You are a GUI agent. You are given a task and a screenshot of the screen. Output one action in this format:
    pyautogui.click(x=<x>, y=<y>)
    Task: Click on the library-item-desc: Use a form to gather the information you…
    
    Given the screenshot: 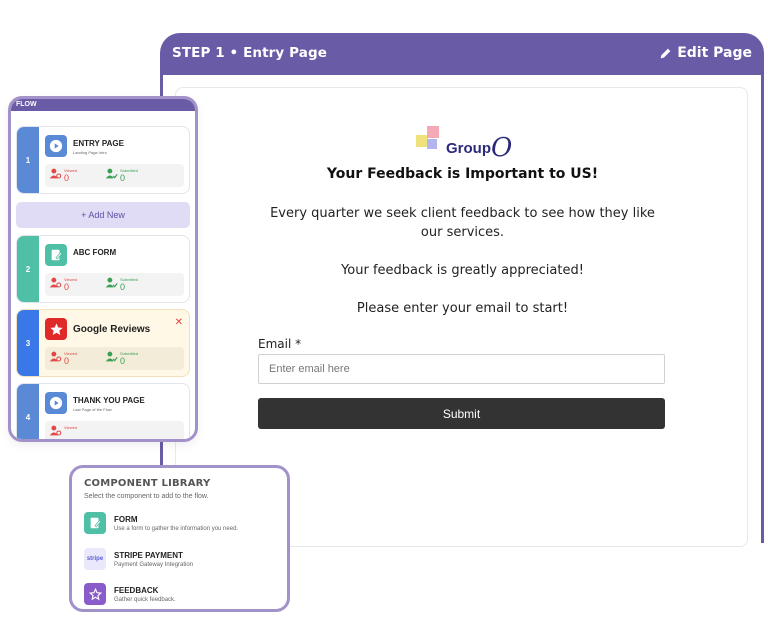 What is the action you would take?
    pyautogui.click(x=176, y=529)
    